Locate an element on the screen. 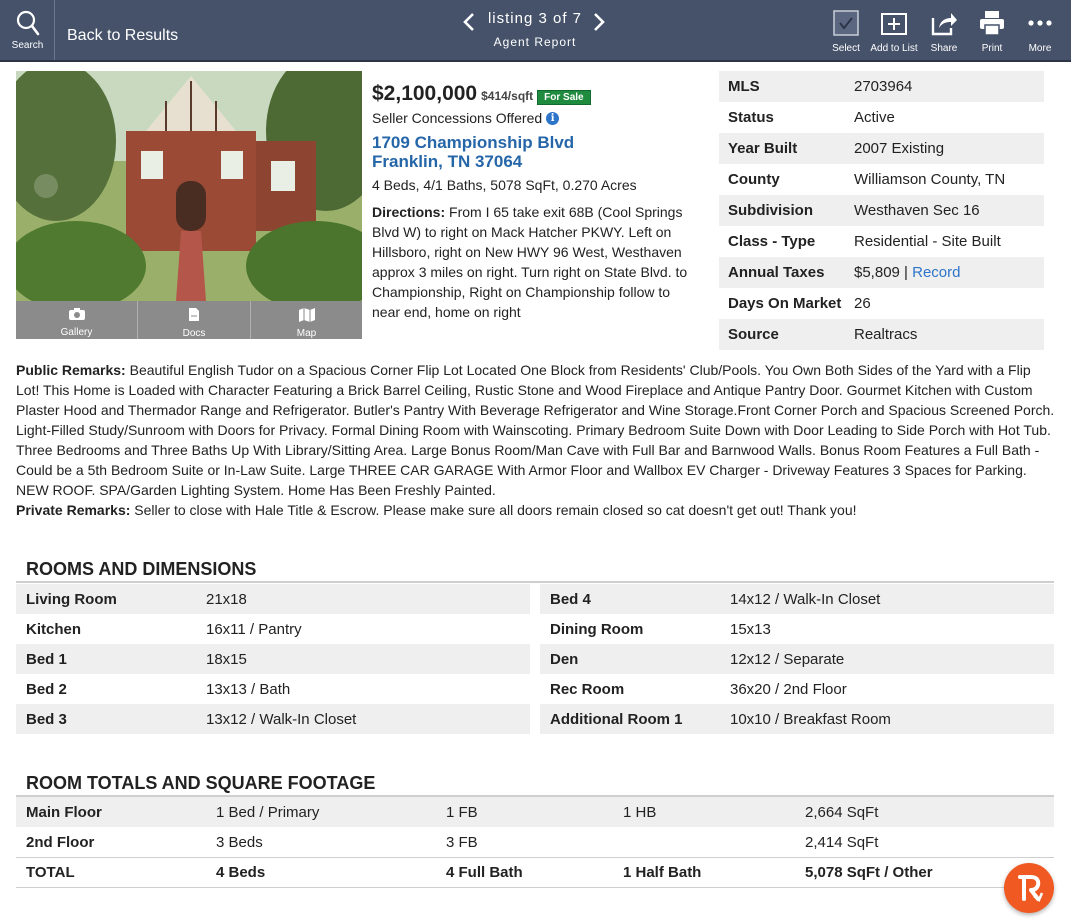 This screenshot has width=1071, height=923. fact-row: Year Built 2007 Existing is located at coordinates (881, 148).